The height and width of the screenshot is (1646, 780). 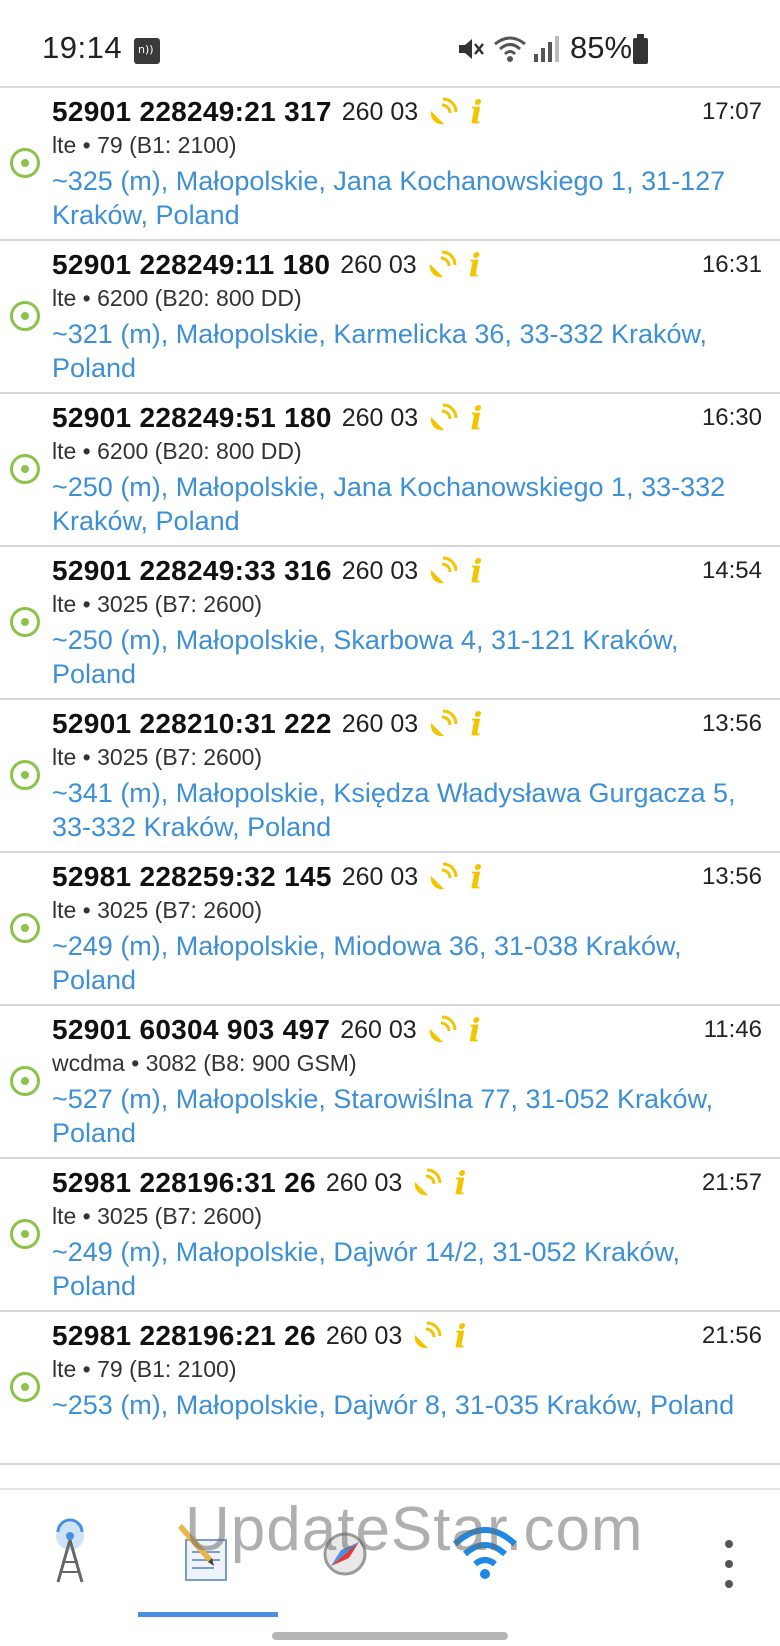 I want to click on row-header: 52901 228210:31 222 260 03 i, so click(x=267, y=724).